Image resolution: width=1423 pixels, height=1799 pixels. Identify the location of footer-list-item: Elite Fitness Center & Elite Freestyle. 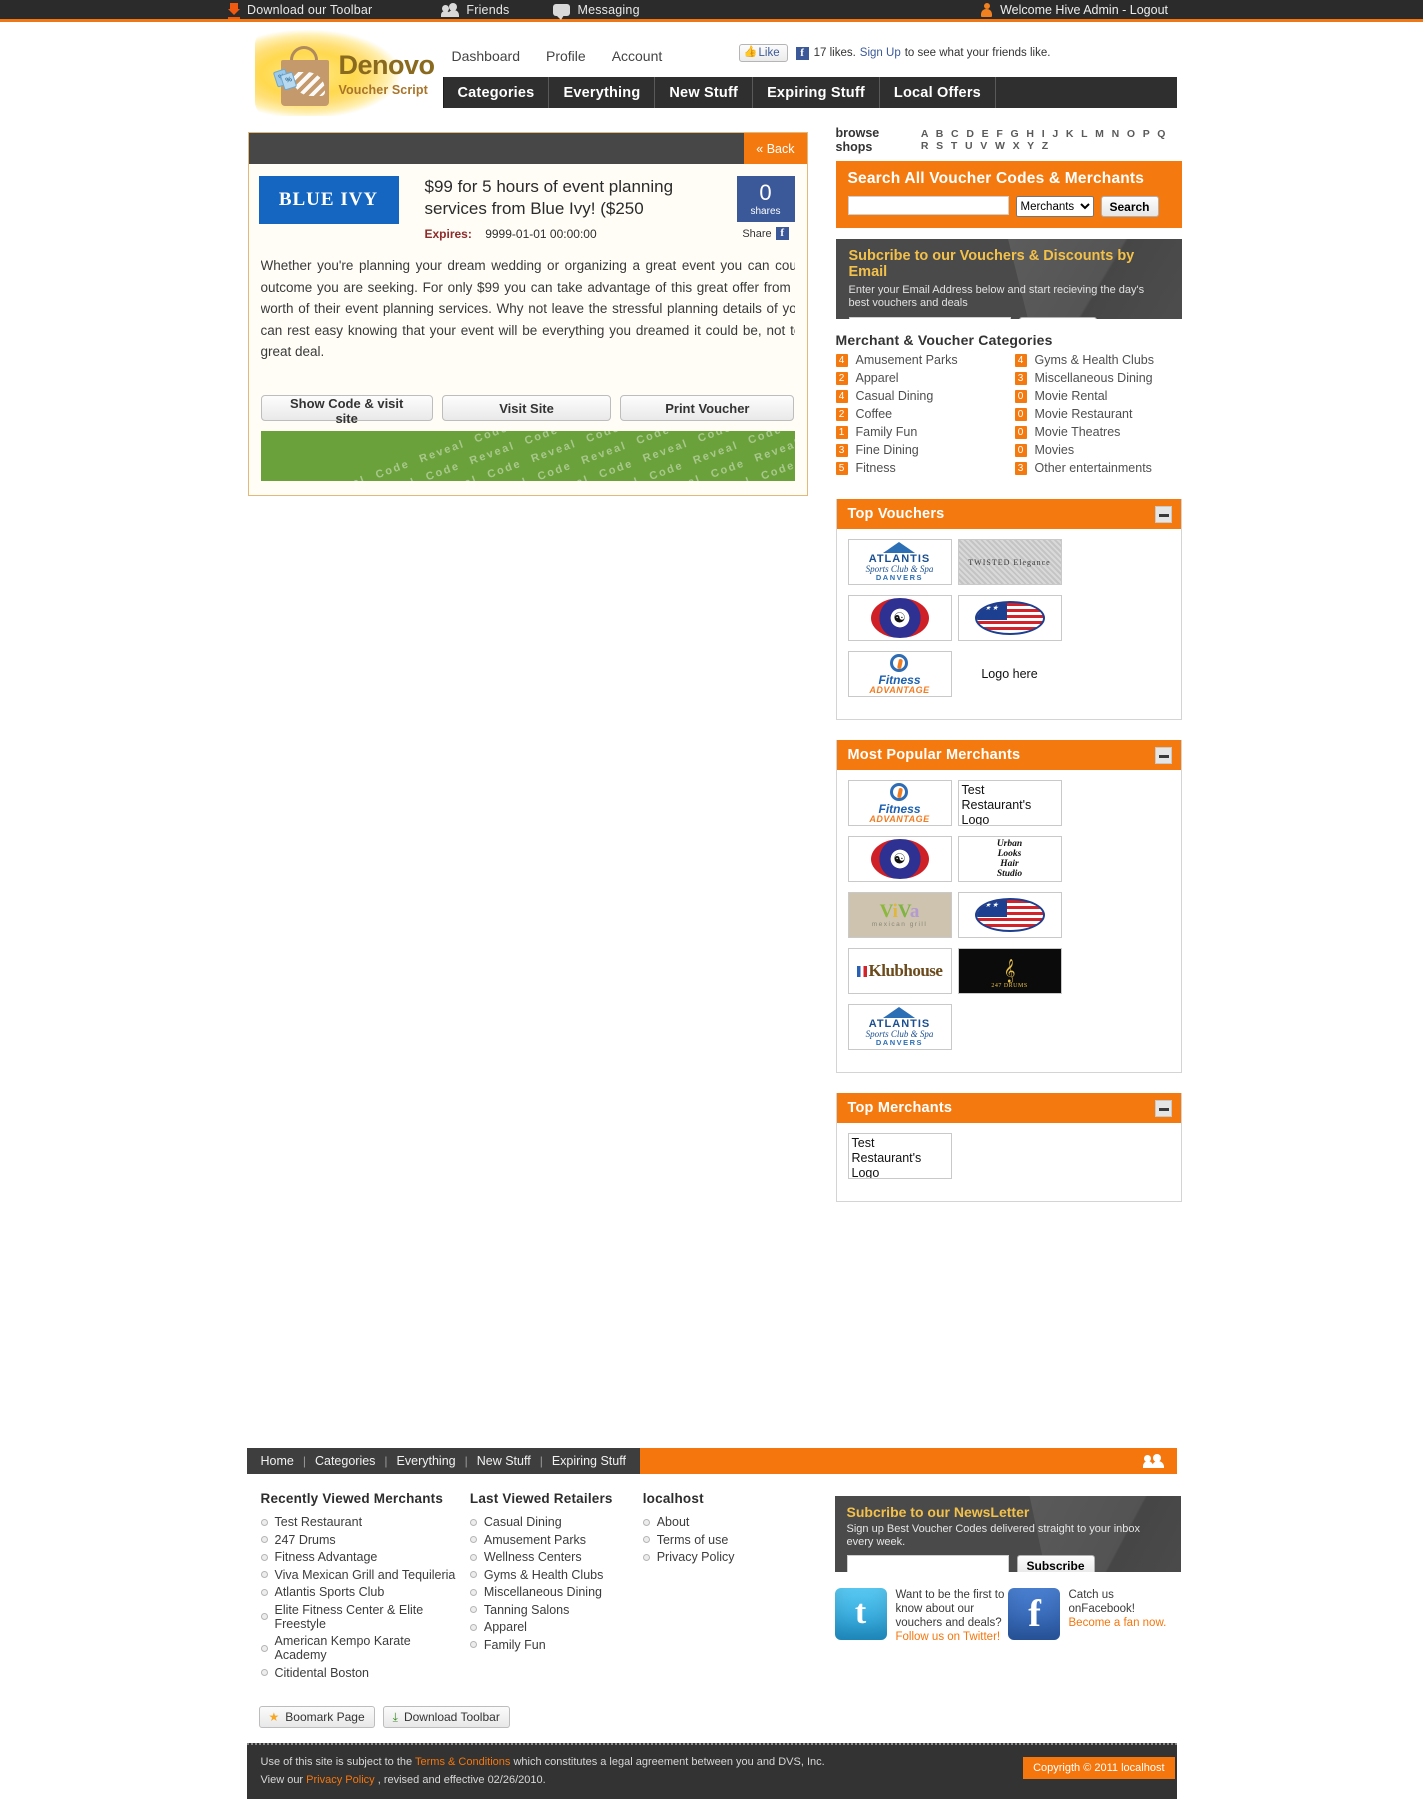
(358, 1617).